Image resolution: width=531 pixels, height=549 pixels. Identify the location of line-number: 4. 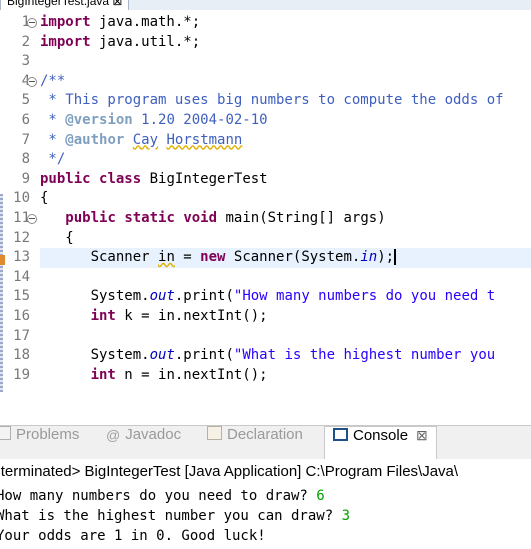
(25, 80).